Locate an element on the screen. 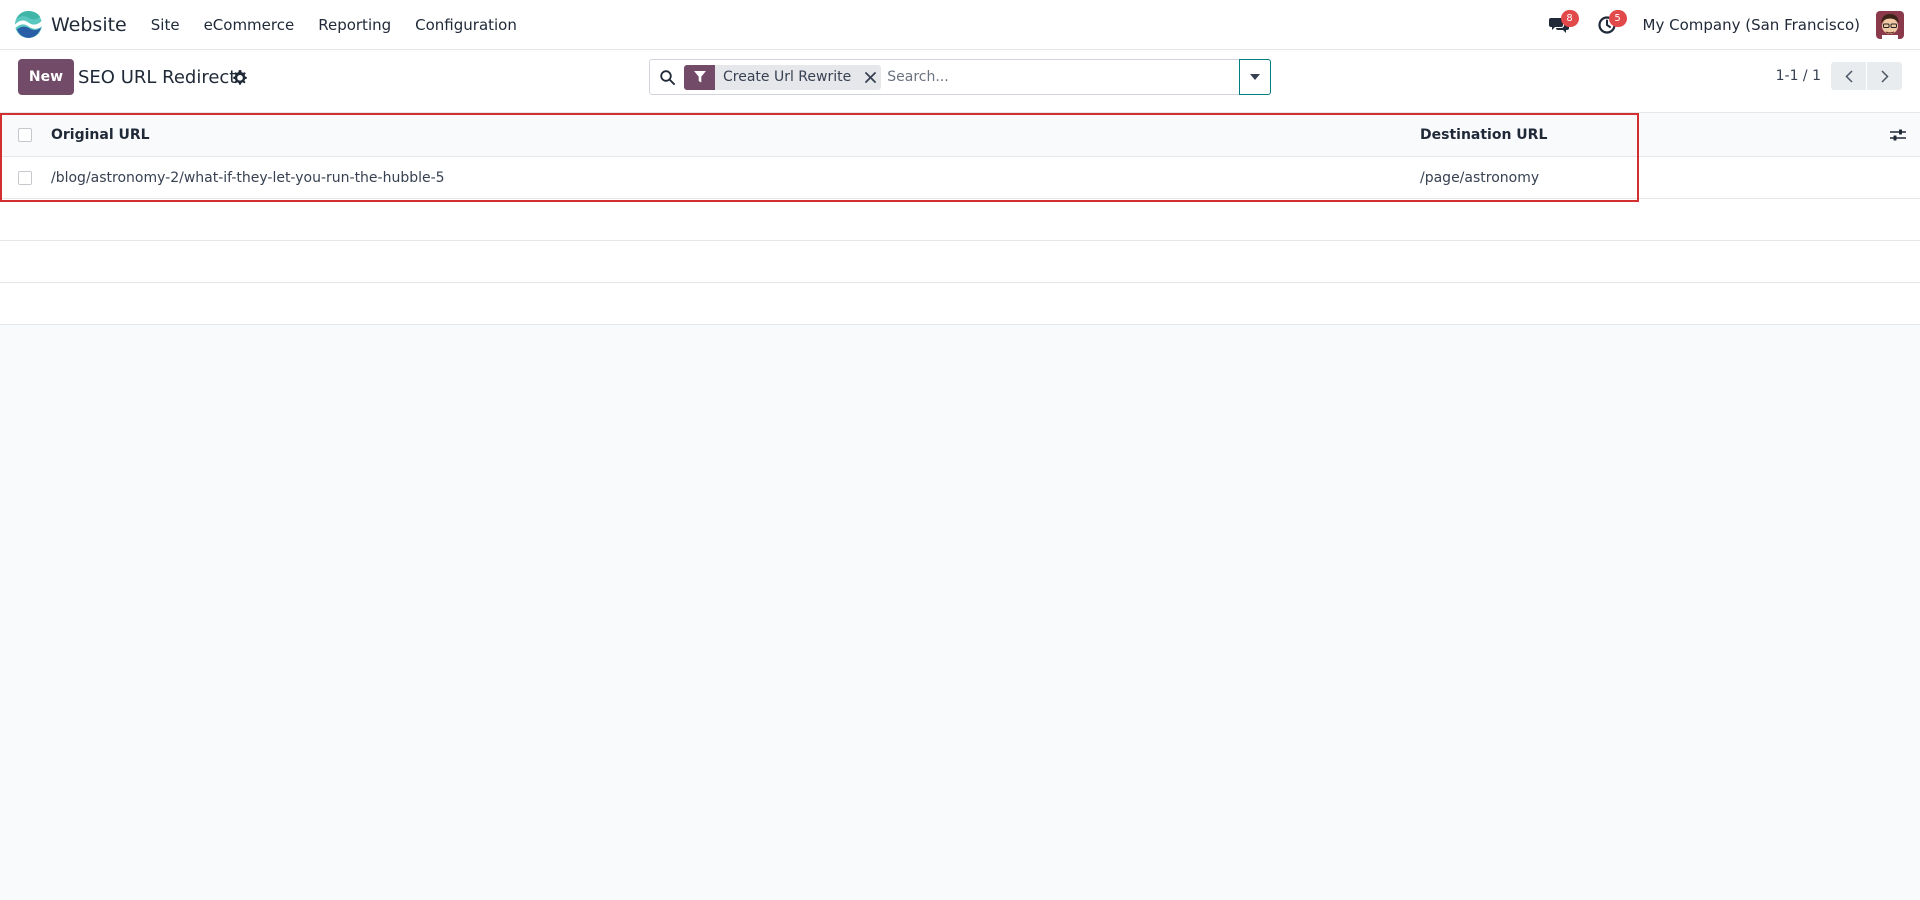  filter-icon is located at coordinates (699, 77).